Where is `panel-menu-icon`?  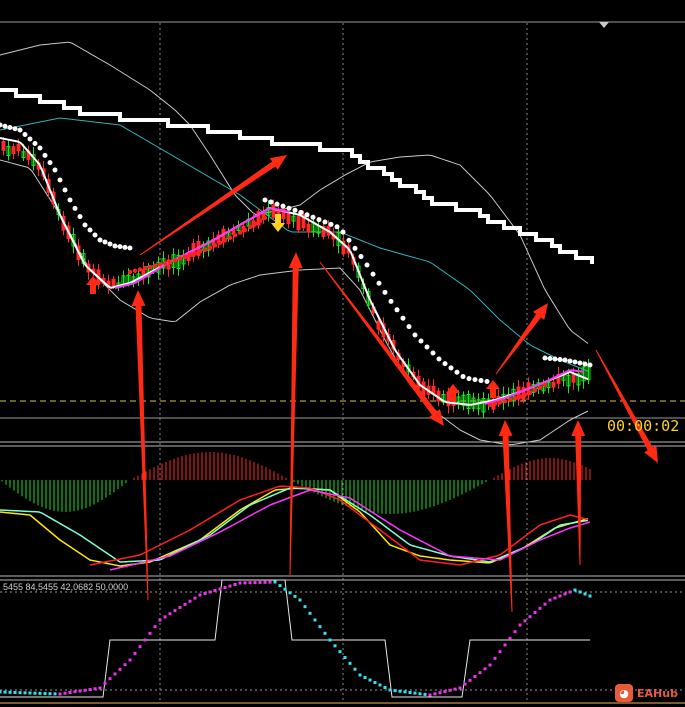 panel-menu-icon is located at coordinates (604, 25).